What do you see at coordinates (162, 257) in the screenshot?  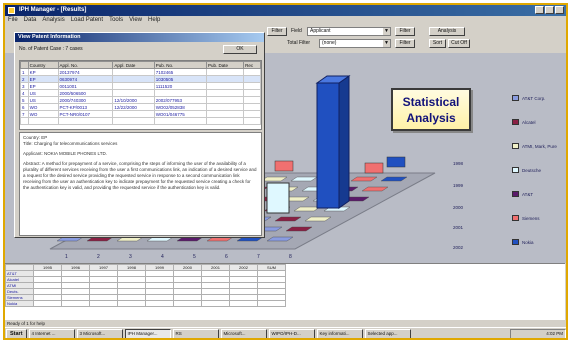 I see `category-tick-label: 4` at bounding box center [162, 257].